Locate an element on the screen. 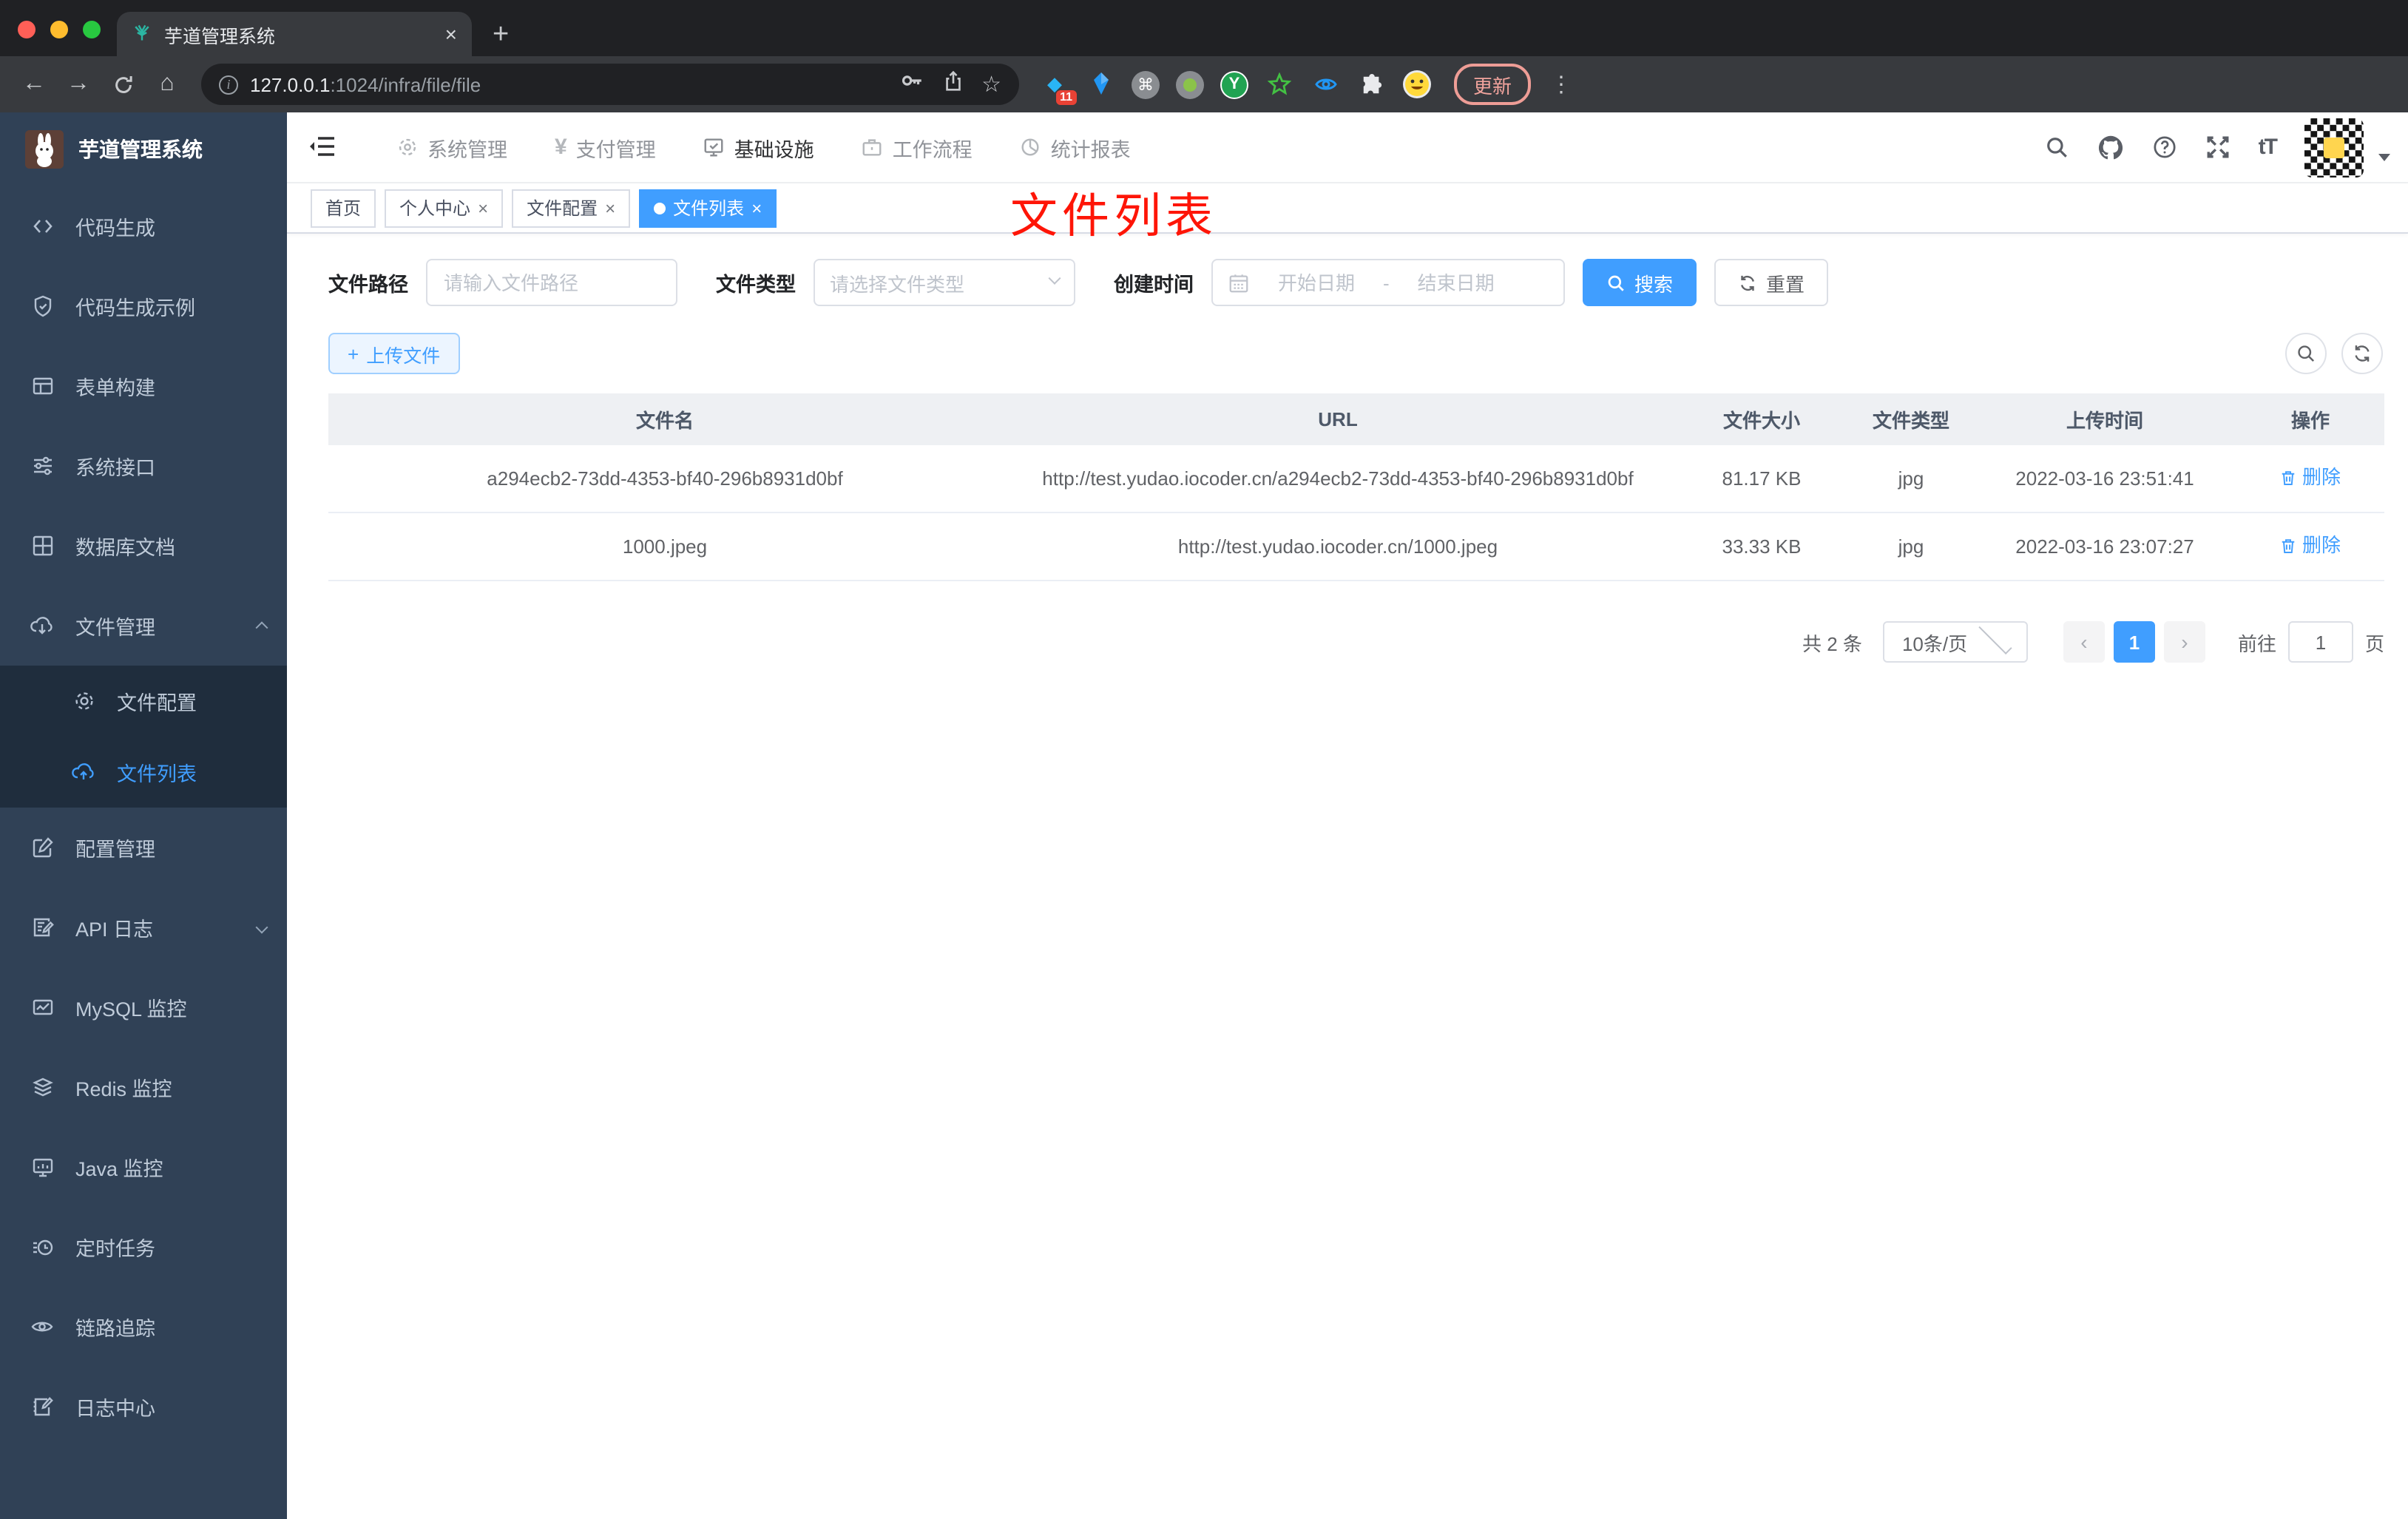 Image resolution: width=2408 pixels, height=1519 pixels. avatar is located at coordinates (2334, 147).